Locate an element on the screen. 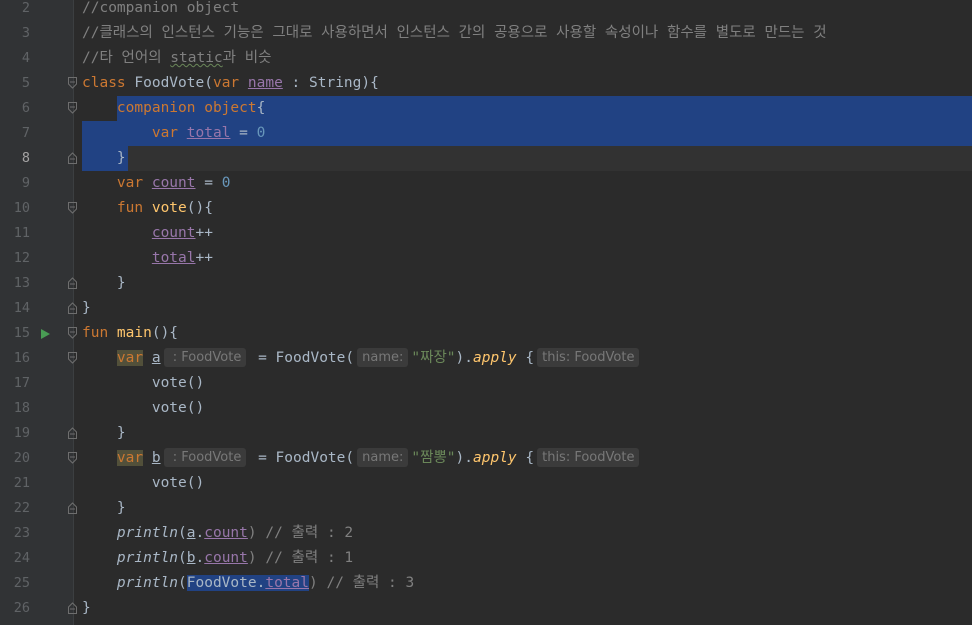 The height and width of the screenshot is (625, 972). code-text: var total = 0 is located at coordinates (174, 133).